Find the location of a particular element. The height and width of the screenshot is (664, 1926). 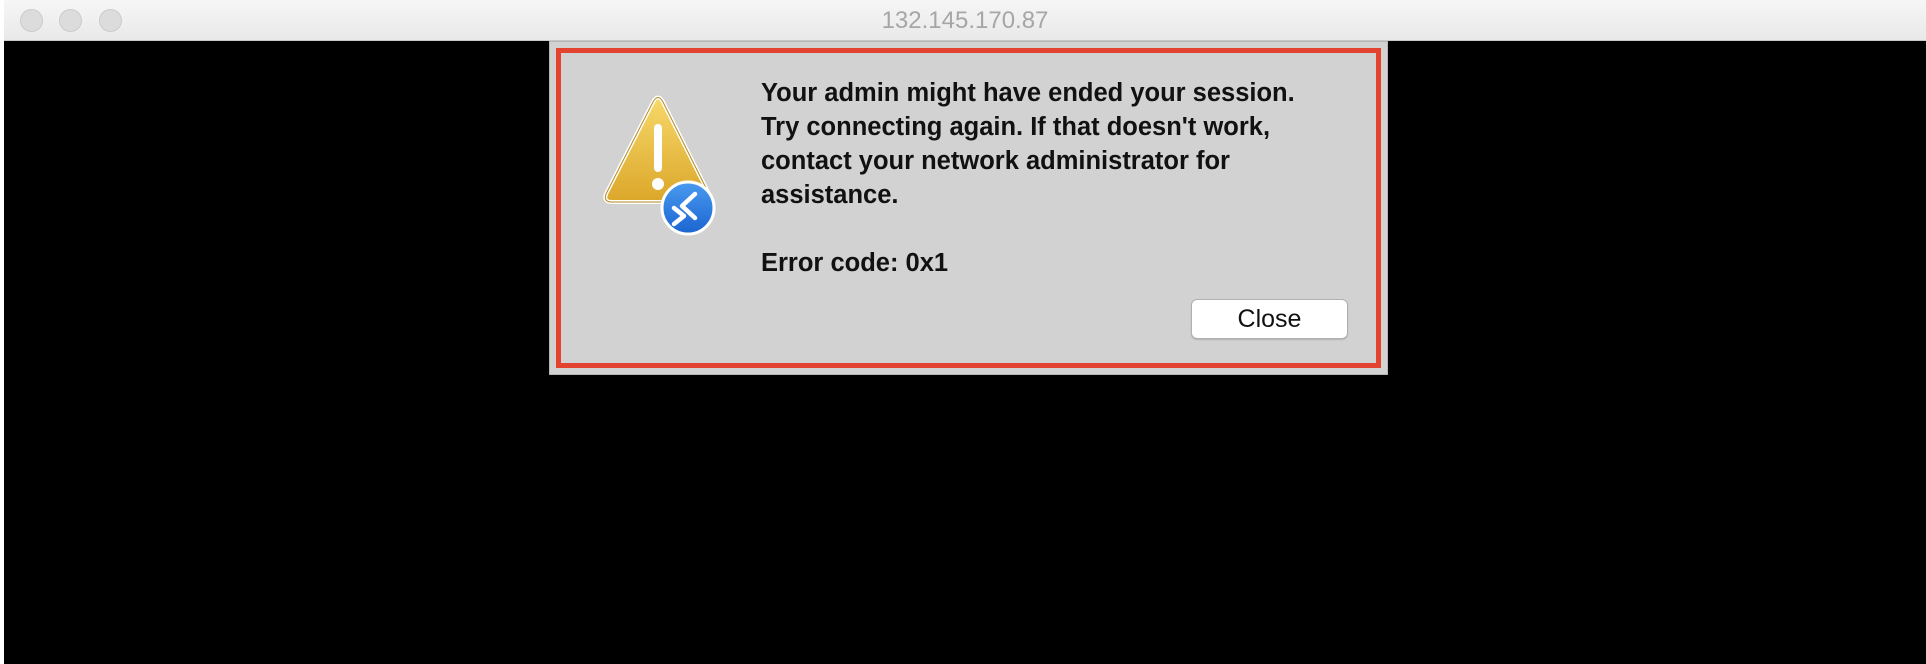

remote-desktop-badge-icon is located at coordinates (688, 208).